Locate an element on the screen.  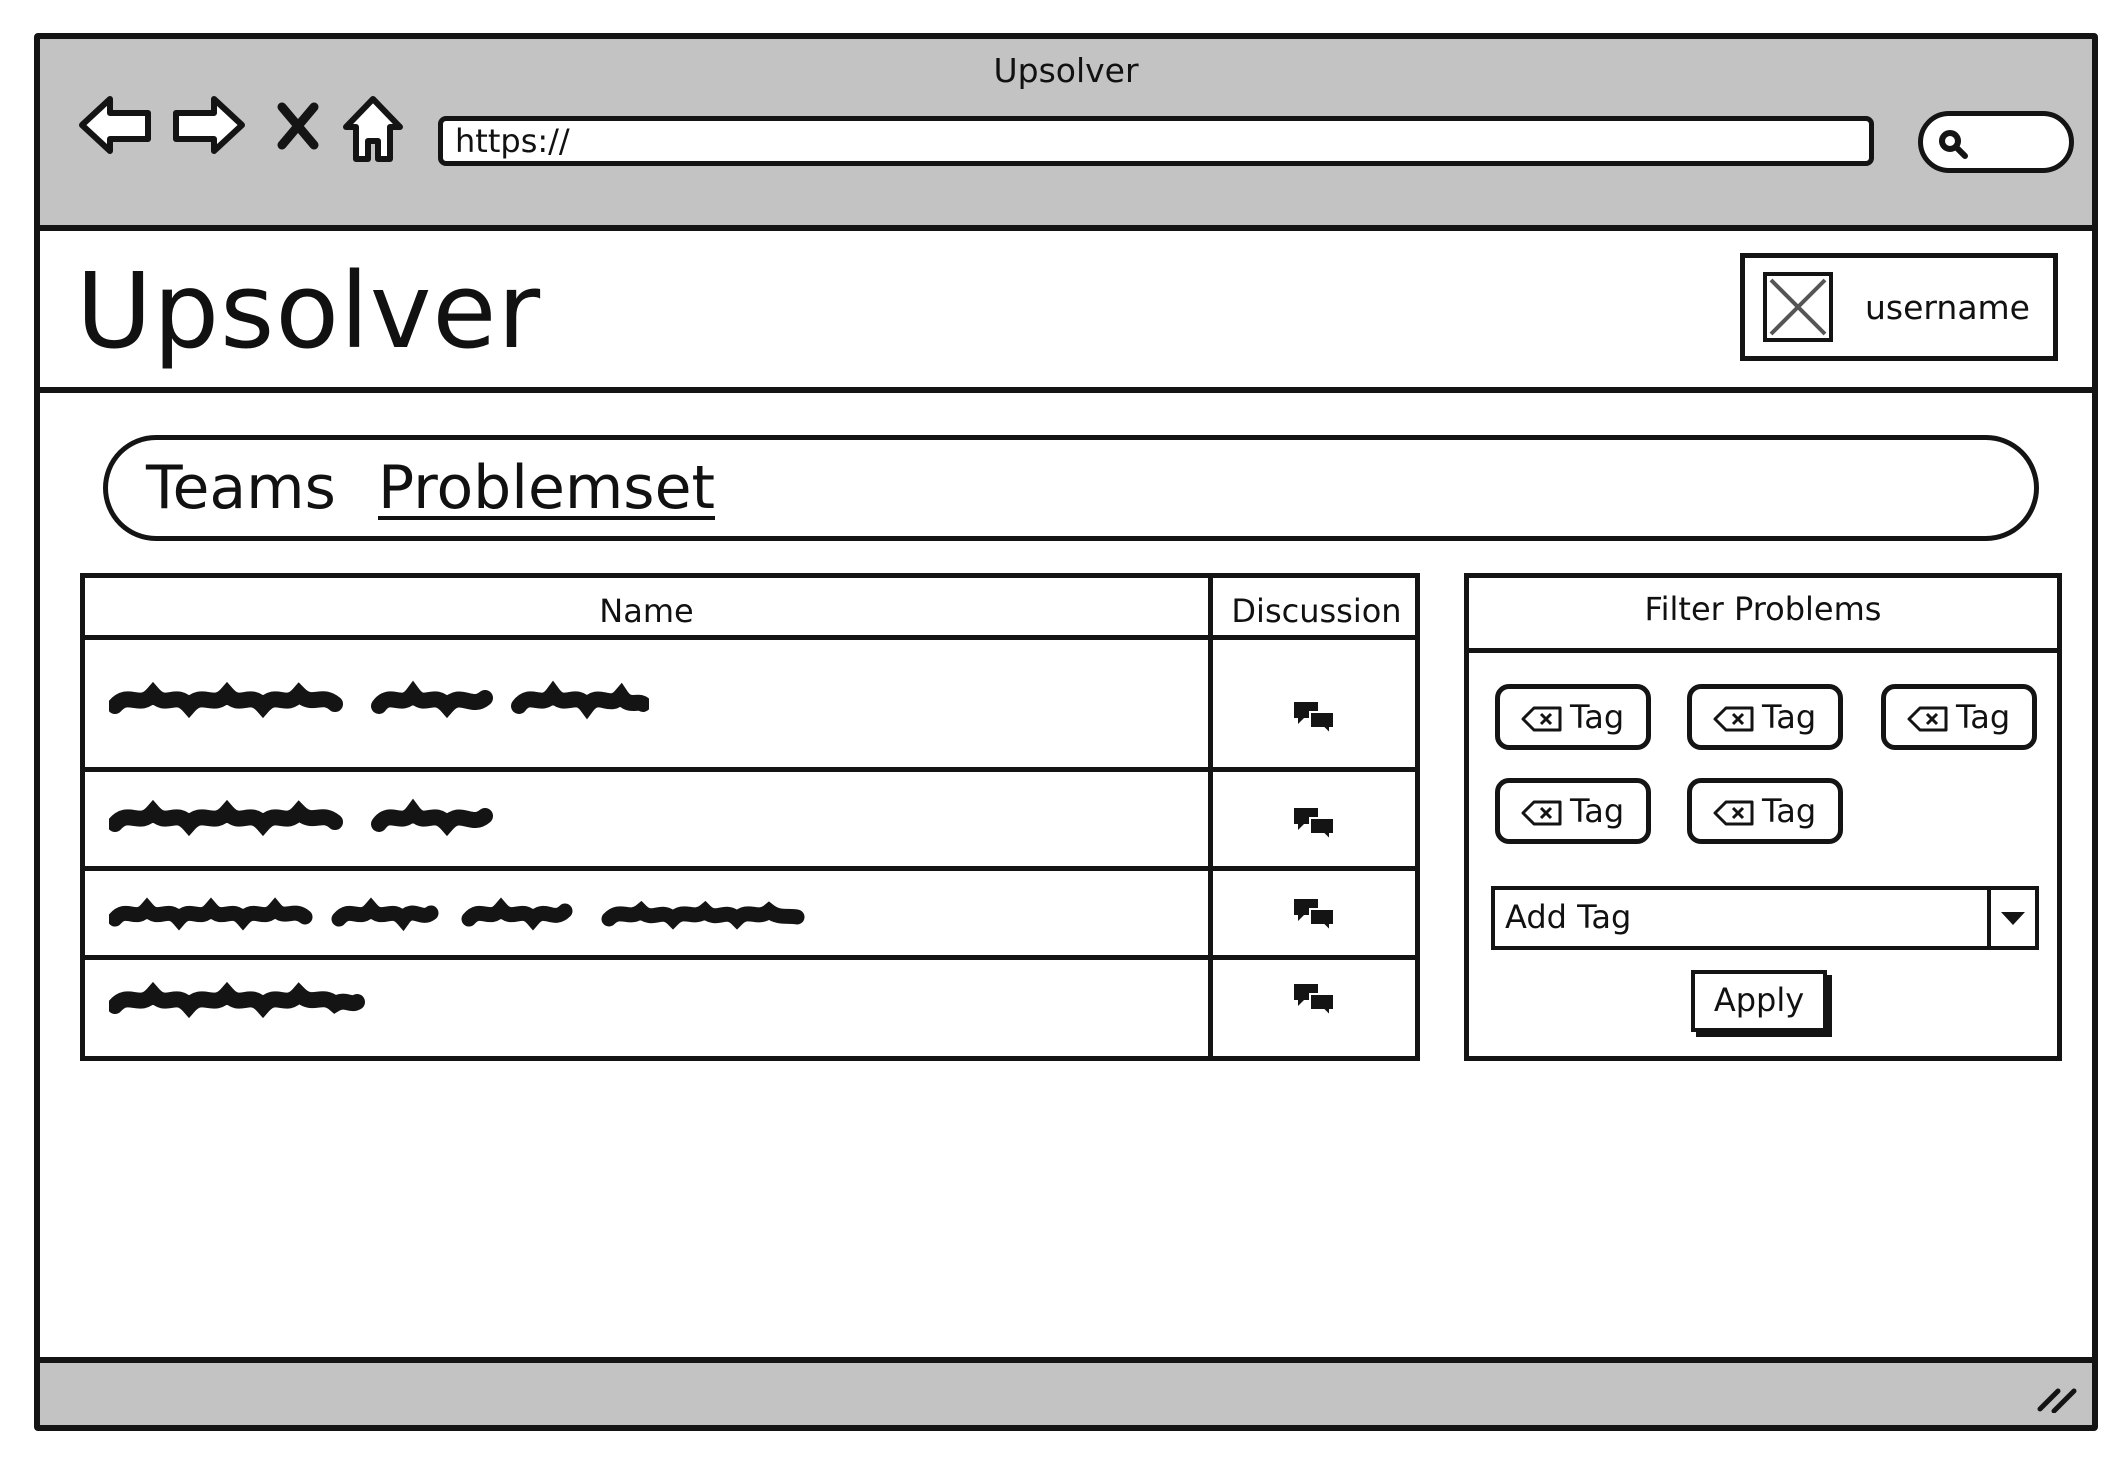
tabs-bar: Teams Problemset is located at coordinates (1071, 488).